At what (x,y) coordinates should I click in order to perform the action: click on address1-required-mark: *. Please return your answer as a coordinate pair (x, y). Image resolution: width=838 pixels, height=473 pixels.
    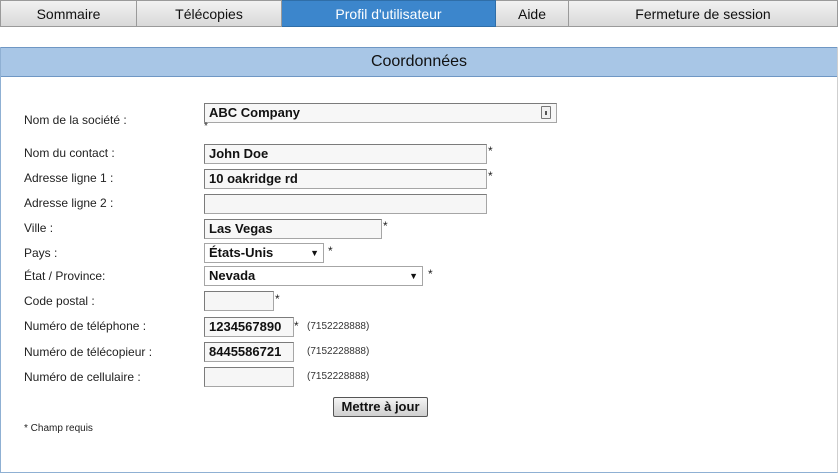
    Looking at the image, I should click on (490, 176).